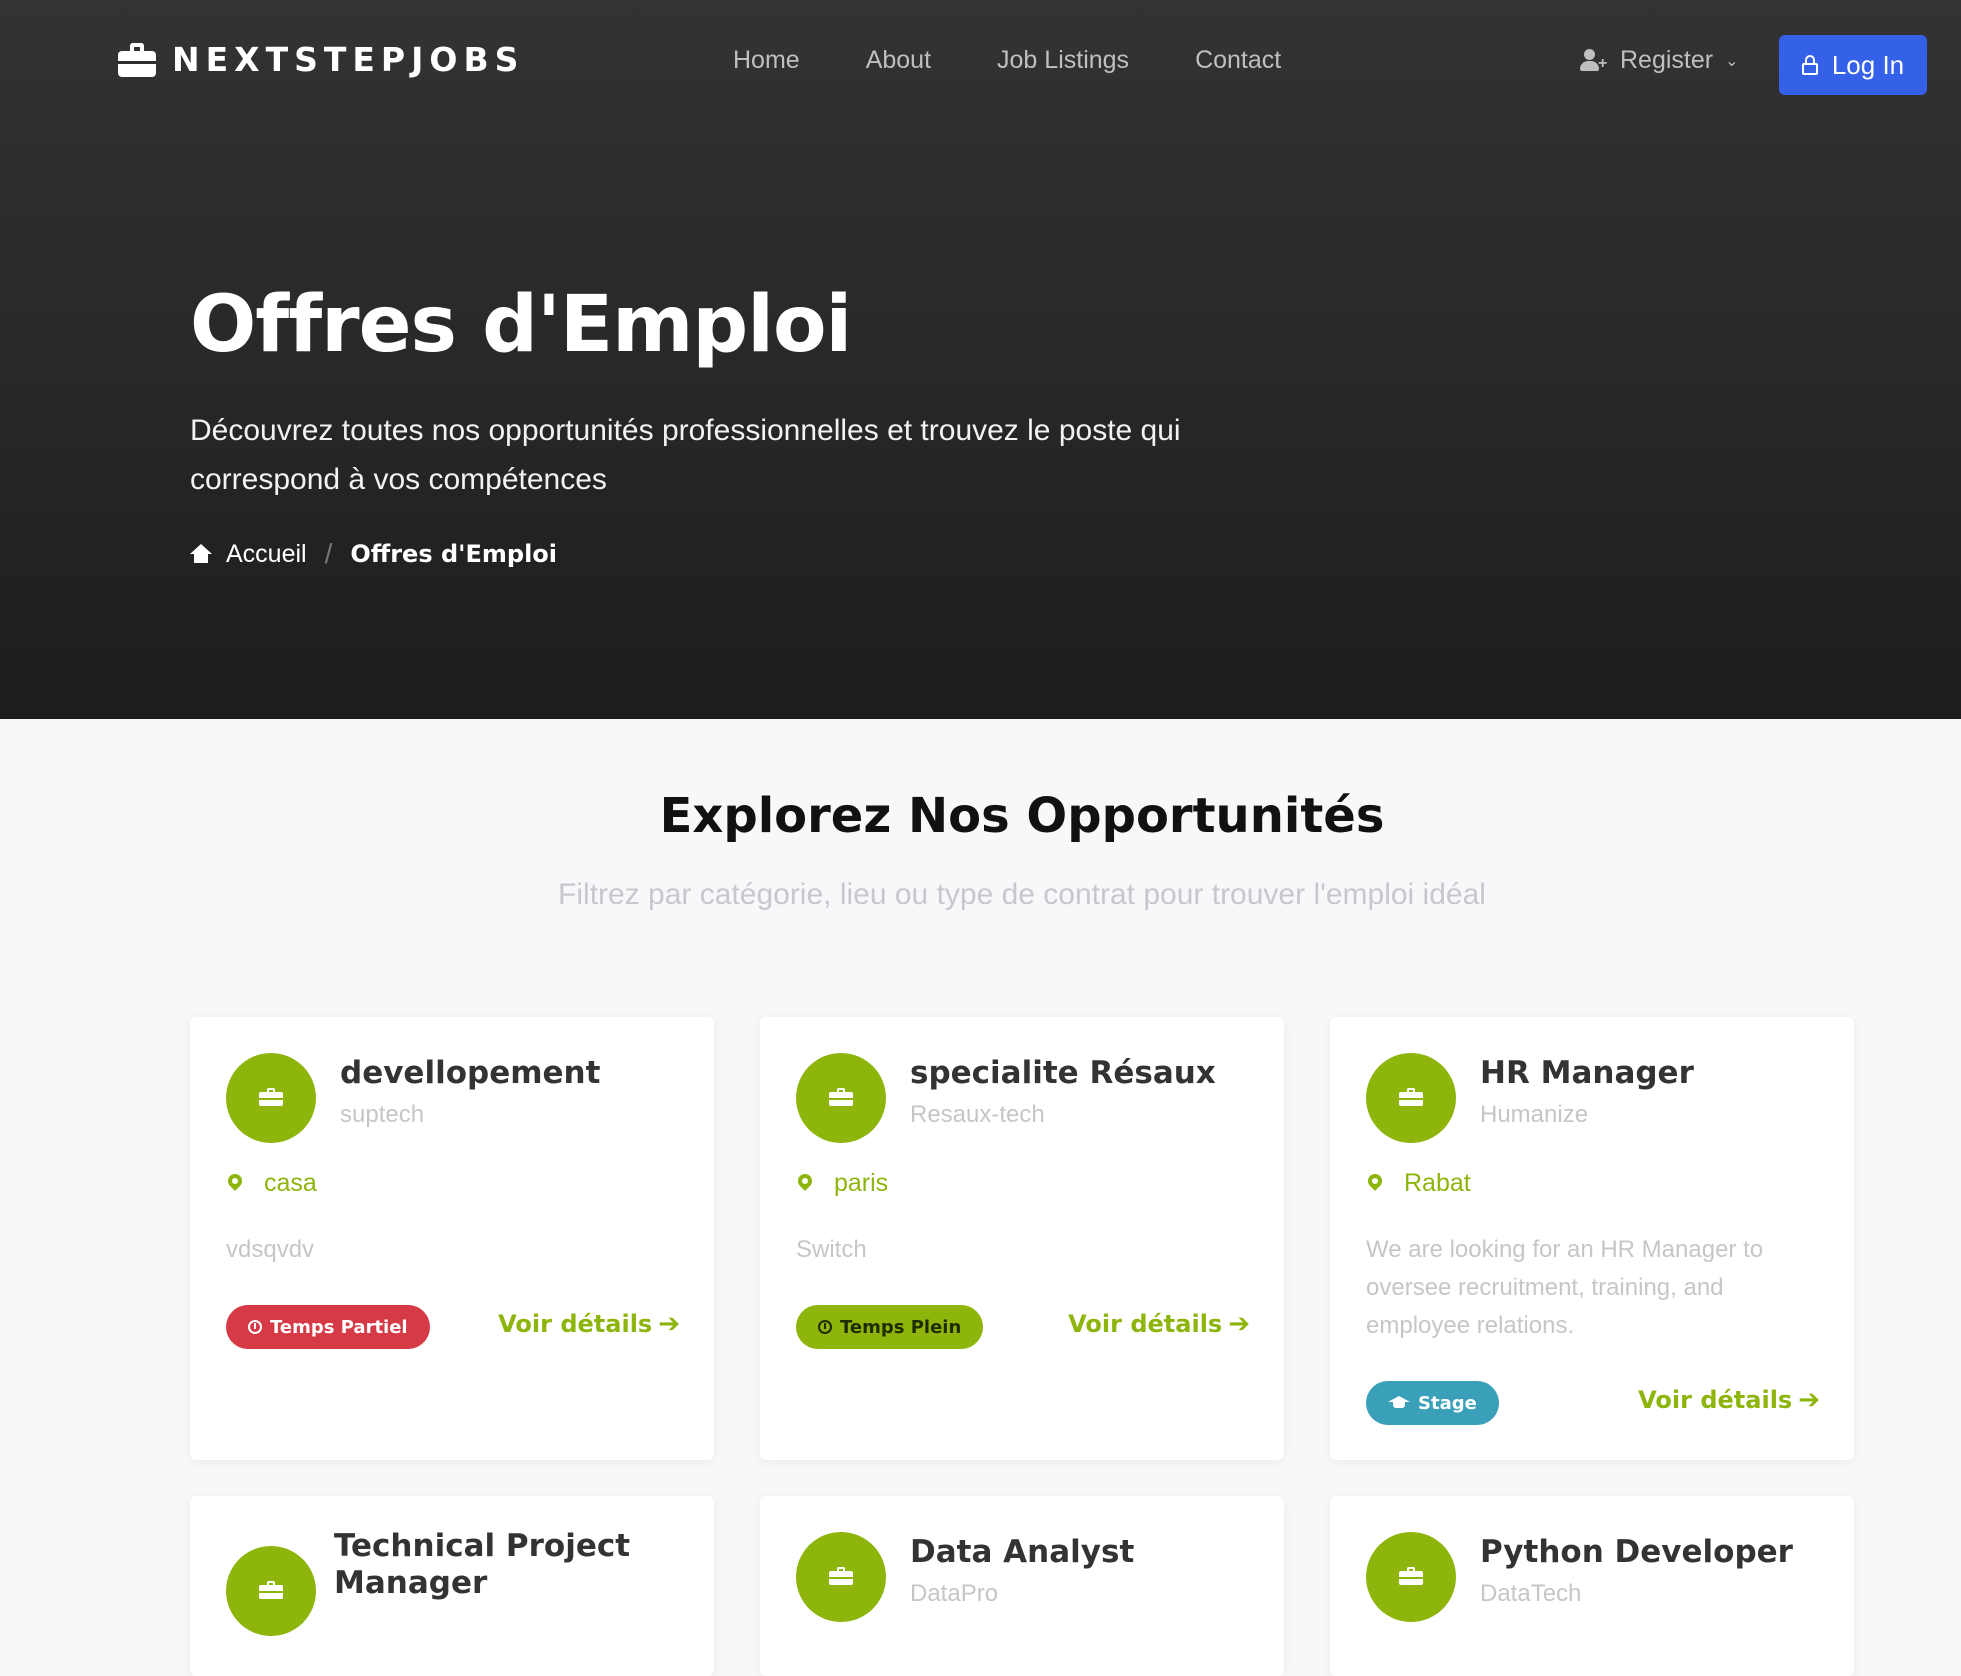 The width and height of the screenshot is (1961, 1676). Describe the element at coordinates (201, 554) in the screenshot. I see `home-icon` at that location.